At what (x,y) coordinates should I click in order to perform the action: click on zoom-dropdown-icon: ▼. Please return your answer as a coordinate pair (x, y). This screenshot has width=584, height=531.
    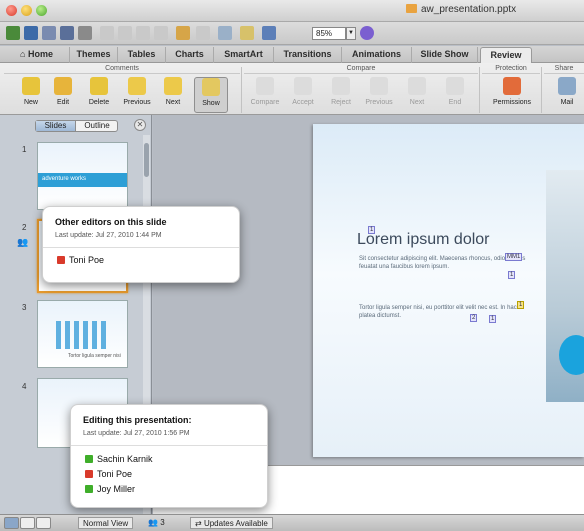
    Looking at the image, I should click on (351, 33).